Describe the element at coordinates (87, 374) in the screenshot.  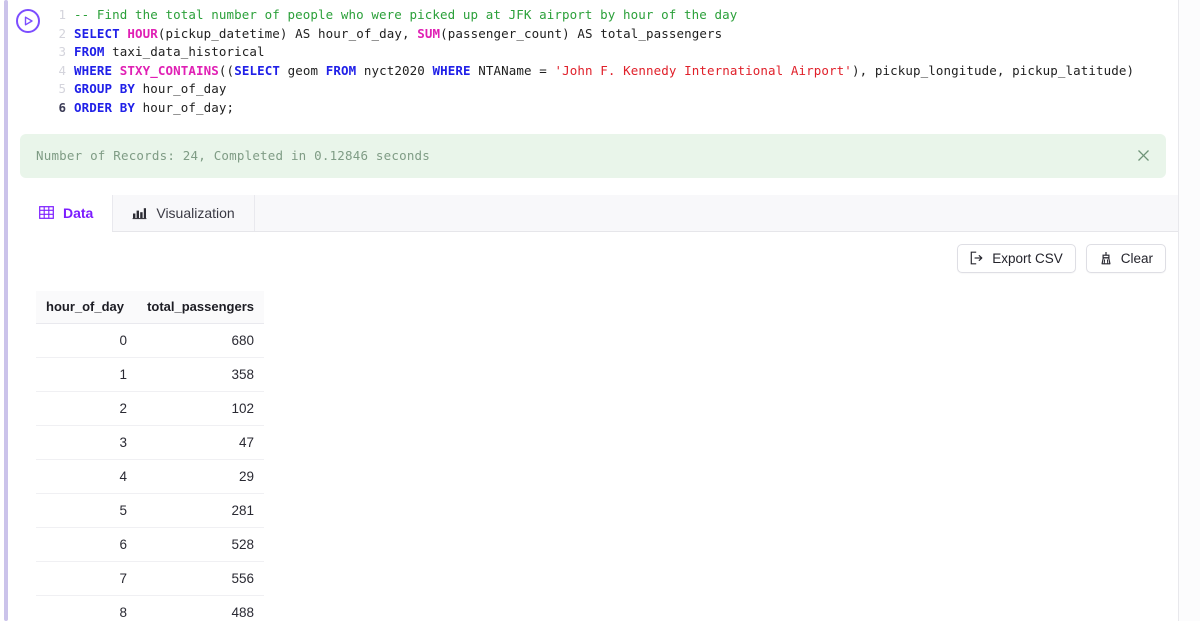
I see `cell-hour-of-day: 1` at that location.